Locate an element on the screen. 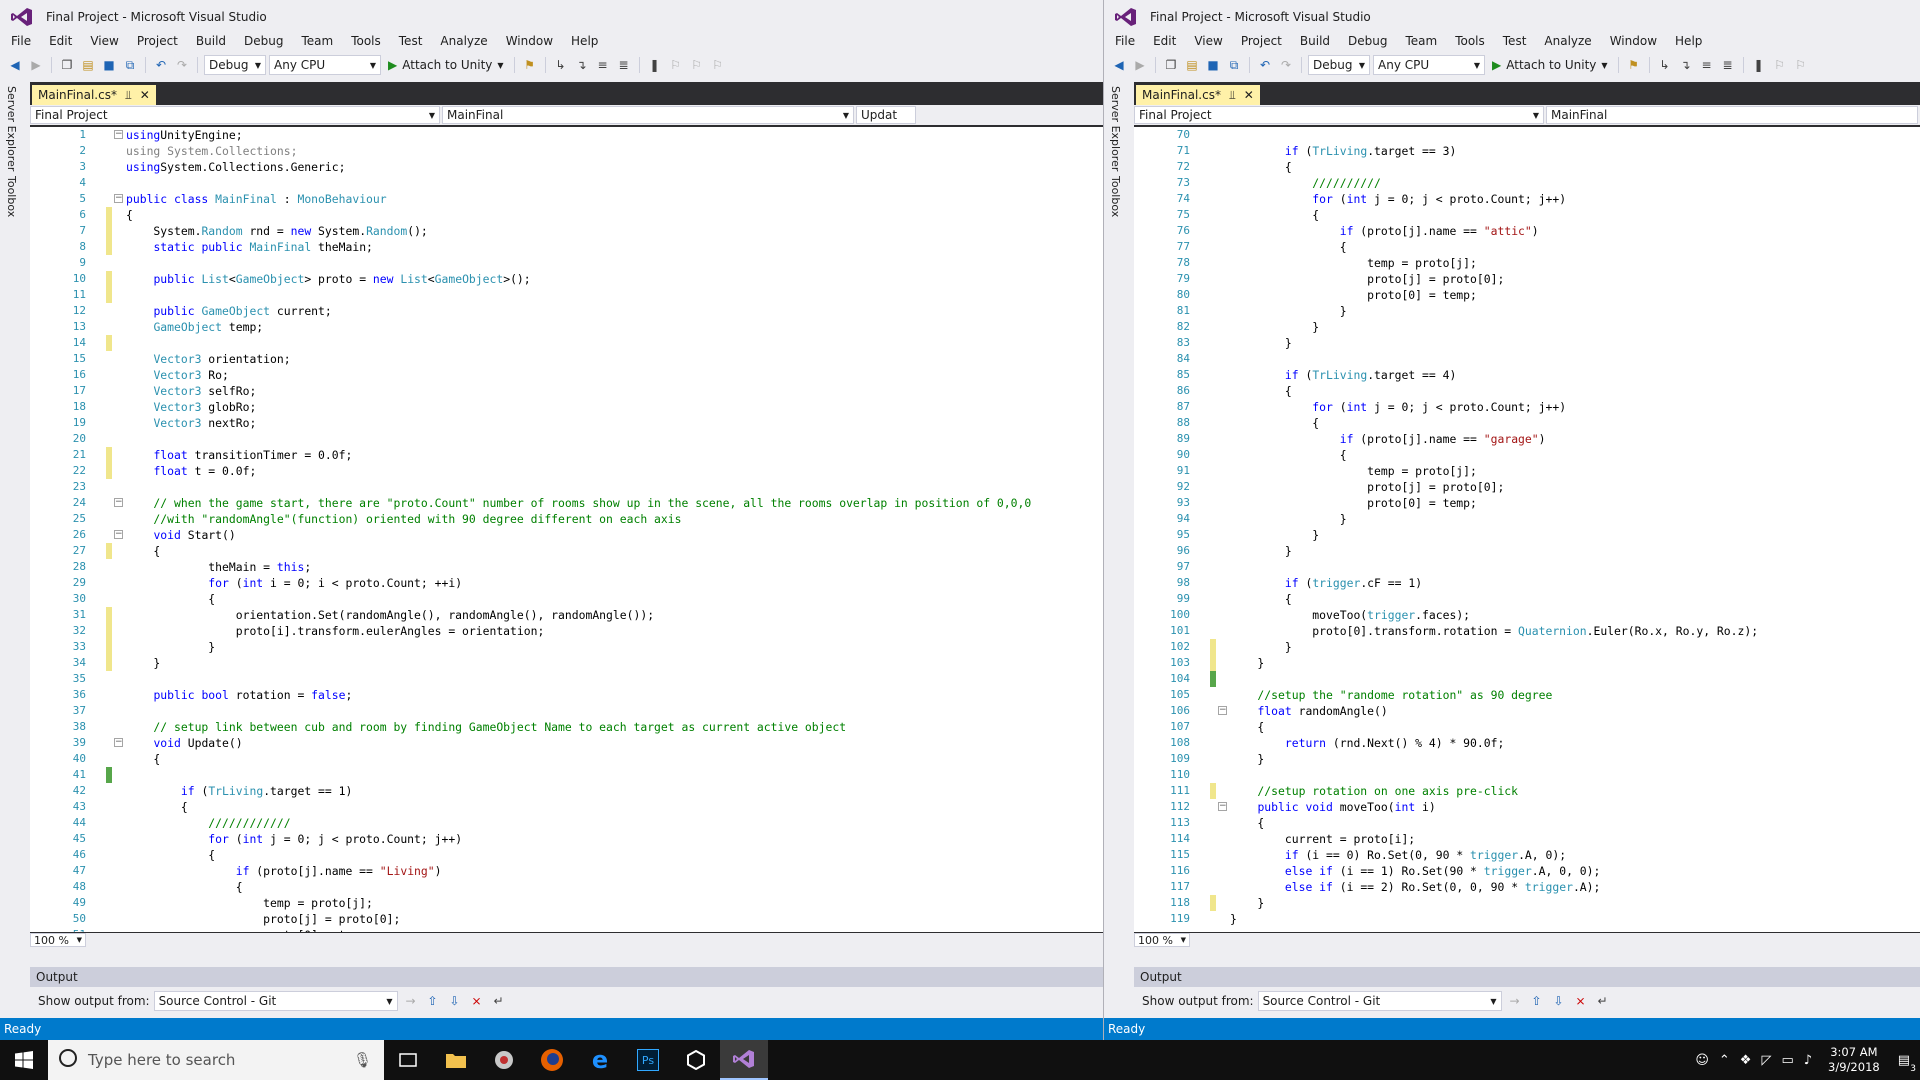 Image resolution: width=1920 pixels, height=1080 pixels. firefox-icon is located at coordinates (552, 1060).